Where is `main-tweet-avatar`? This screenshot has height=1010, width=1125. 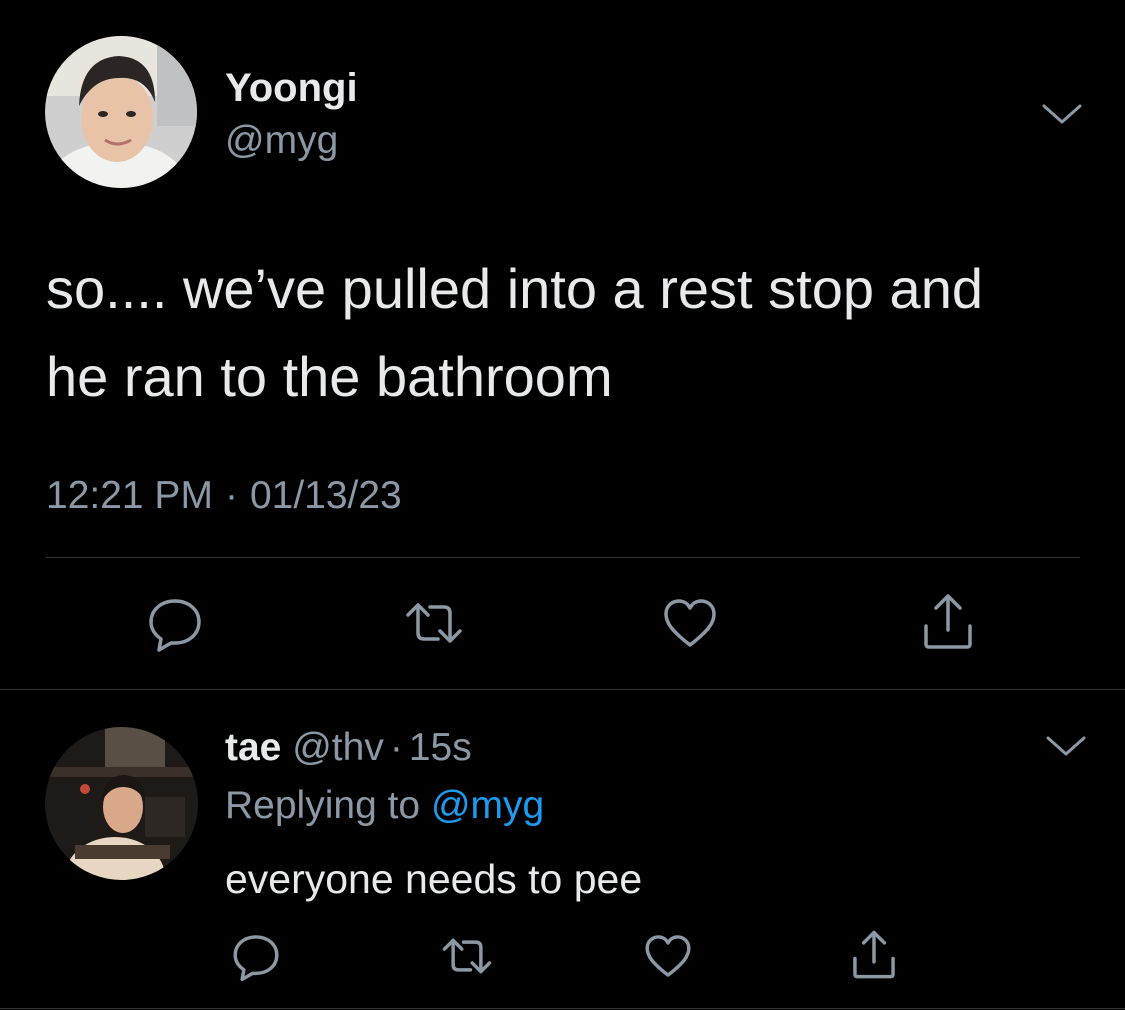
main-tweet-avatar is located at coordinates (121, 112).